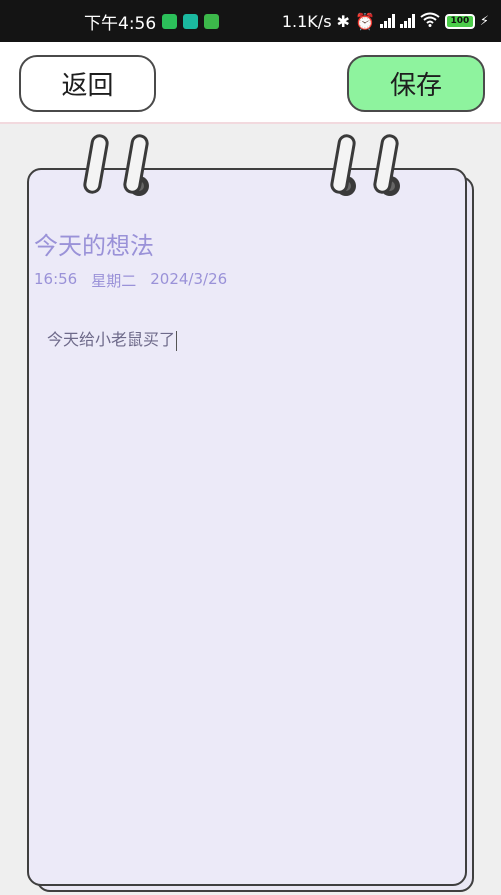  What do you see at coordinates (94, 243) in the screenshot?
I see `note-title: 今天的想法` at bounding box center [94, 243].